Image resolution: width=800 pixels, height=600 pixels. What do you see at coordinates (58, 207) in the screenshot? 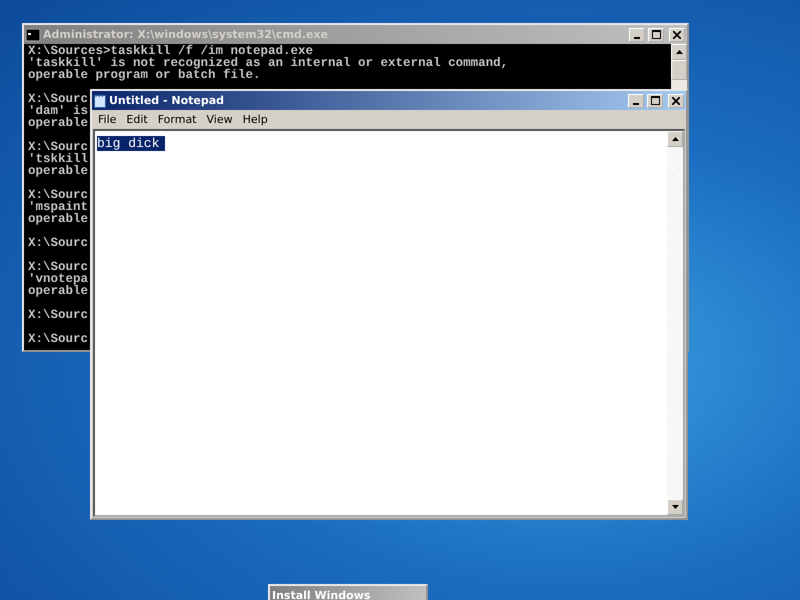
I see `console-line: 'mspaint` at bounding box center [58, 207].